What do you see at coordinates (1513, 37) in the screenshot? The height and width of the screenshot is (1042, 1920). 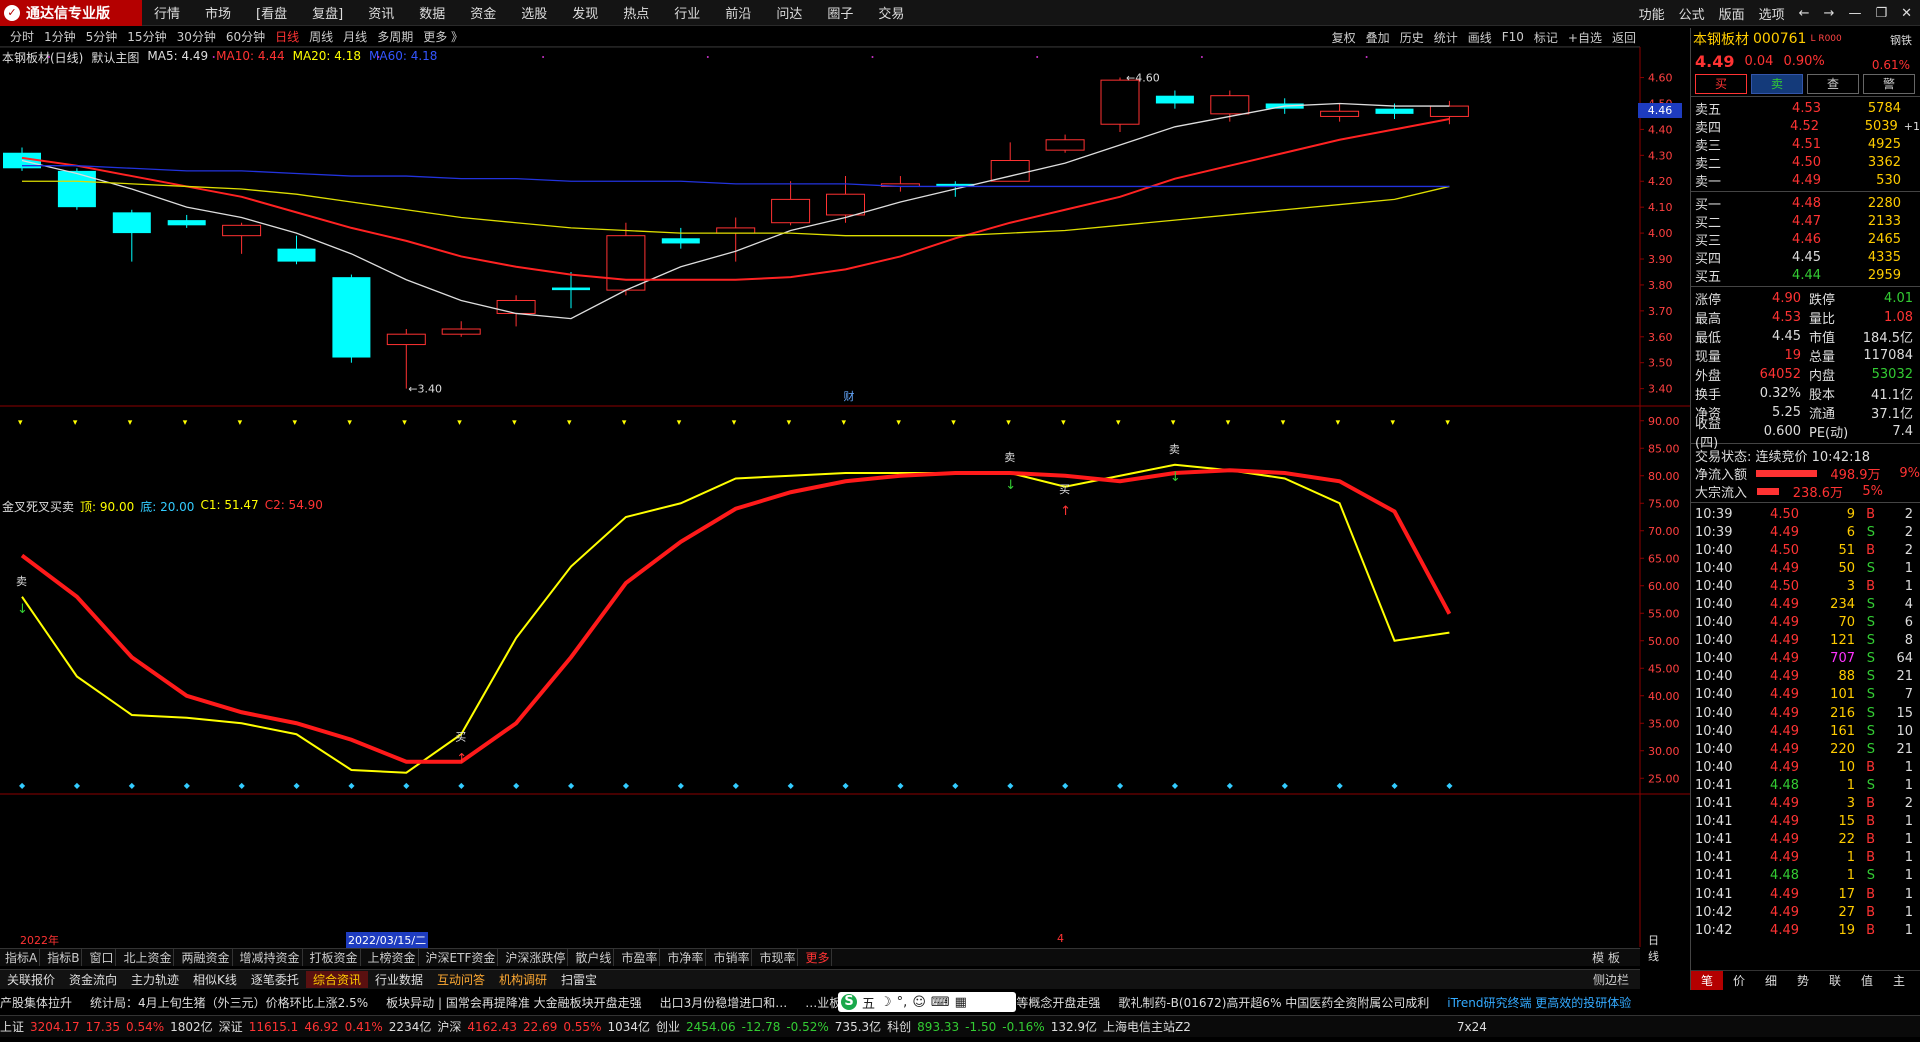 I see `tool-button: F10` at bounding box center [1513, 37].